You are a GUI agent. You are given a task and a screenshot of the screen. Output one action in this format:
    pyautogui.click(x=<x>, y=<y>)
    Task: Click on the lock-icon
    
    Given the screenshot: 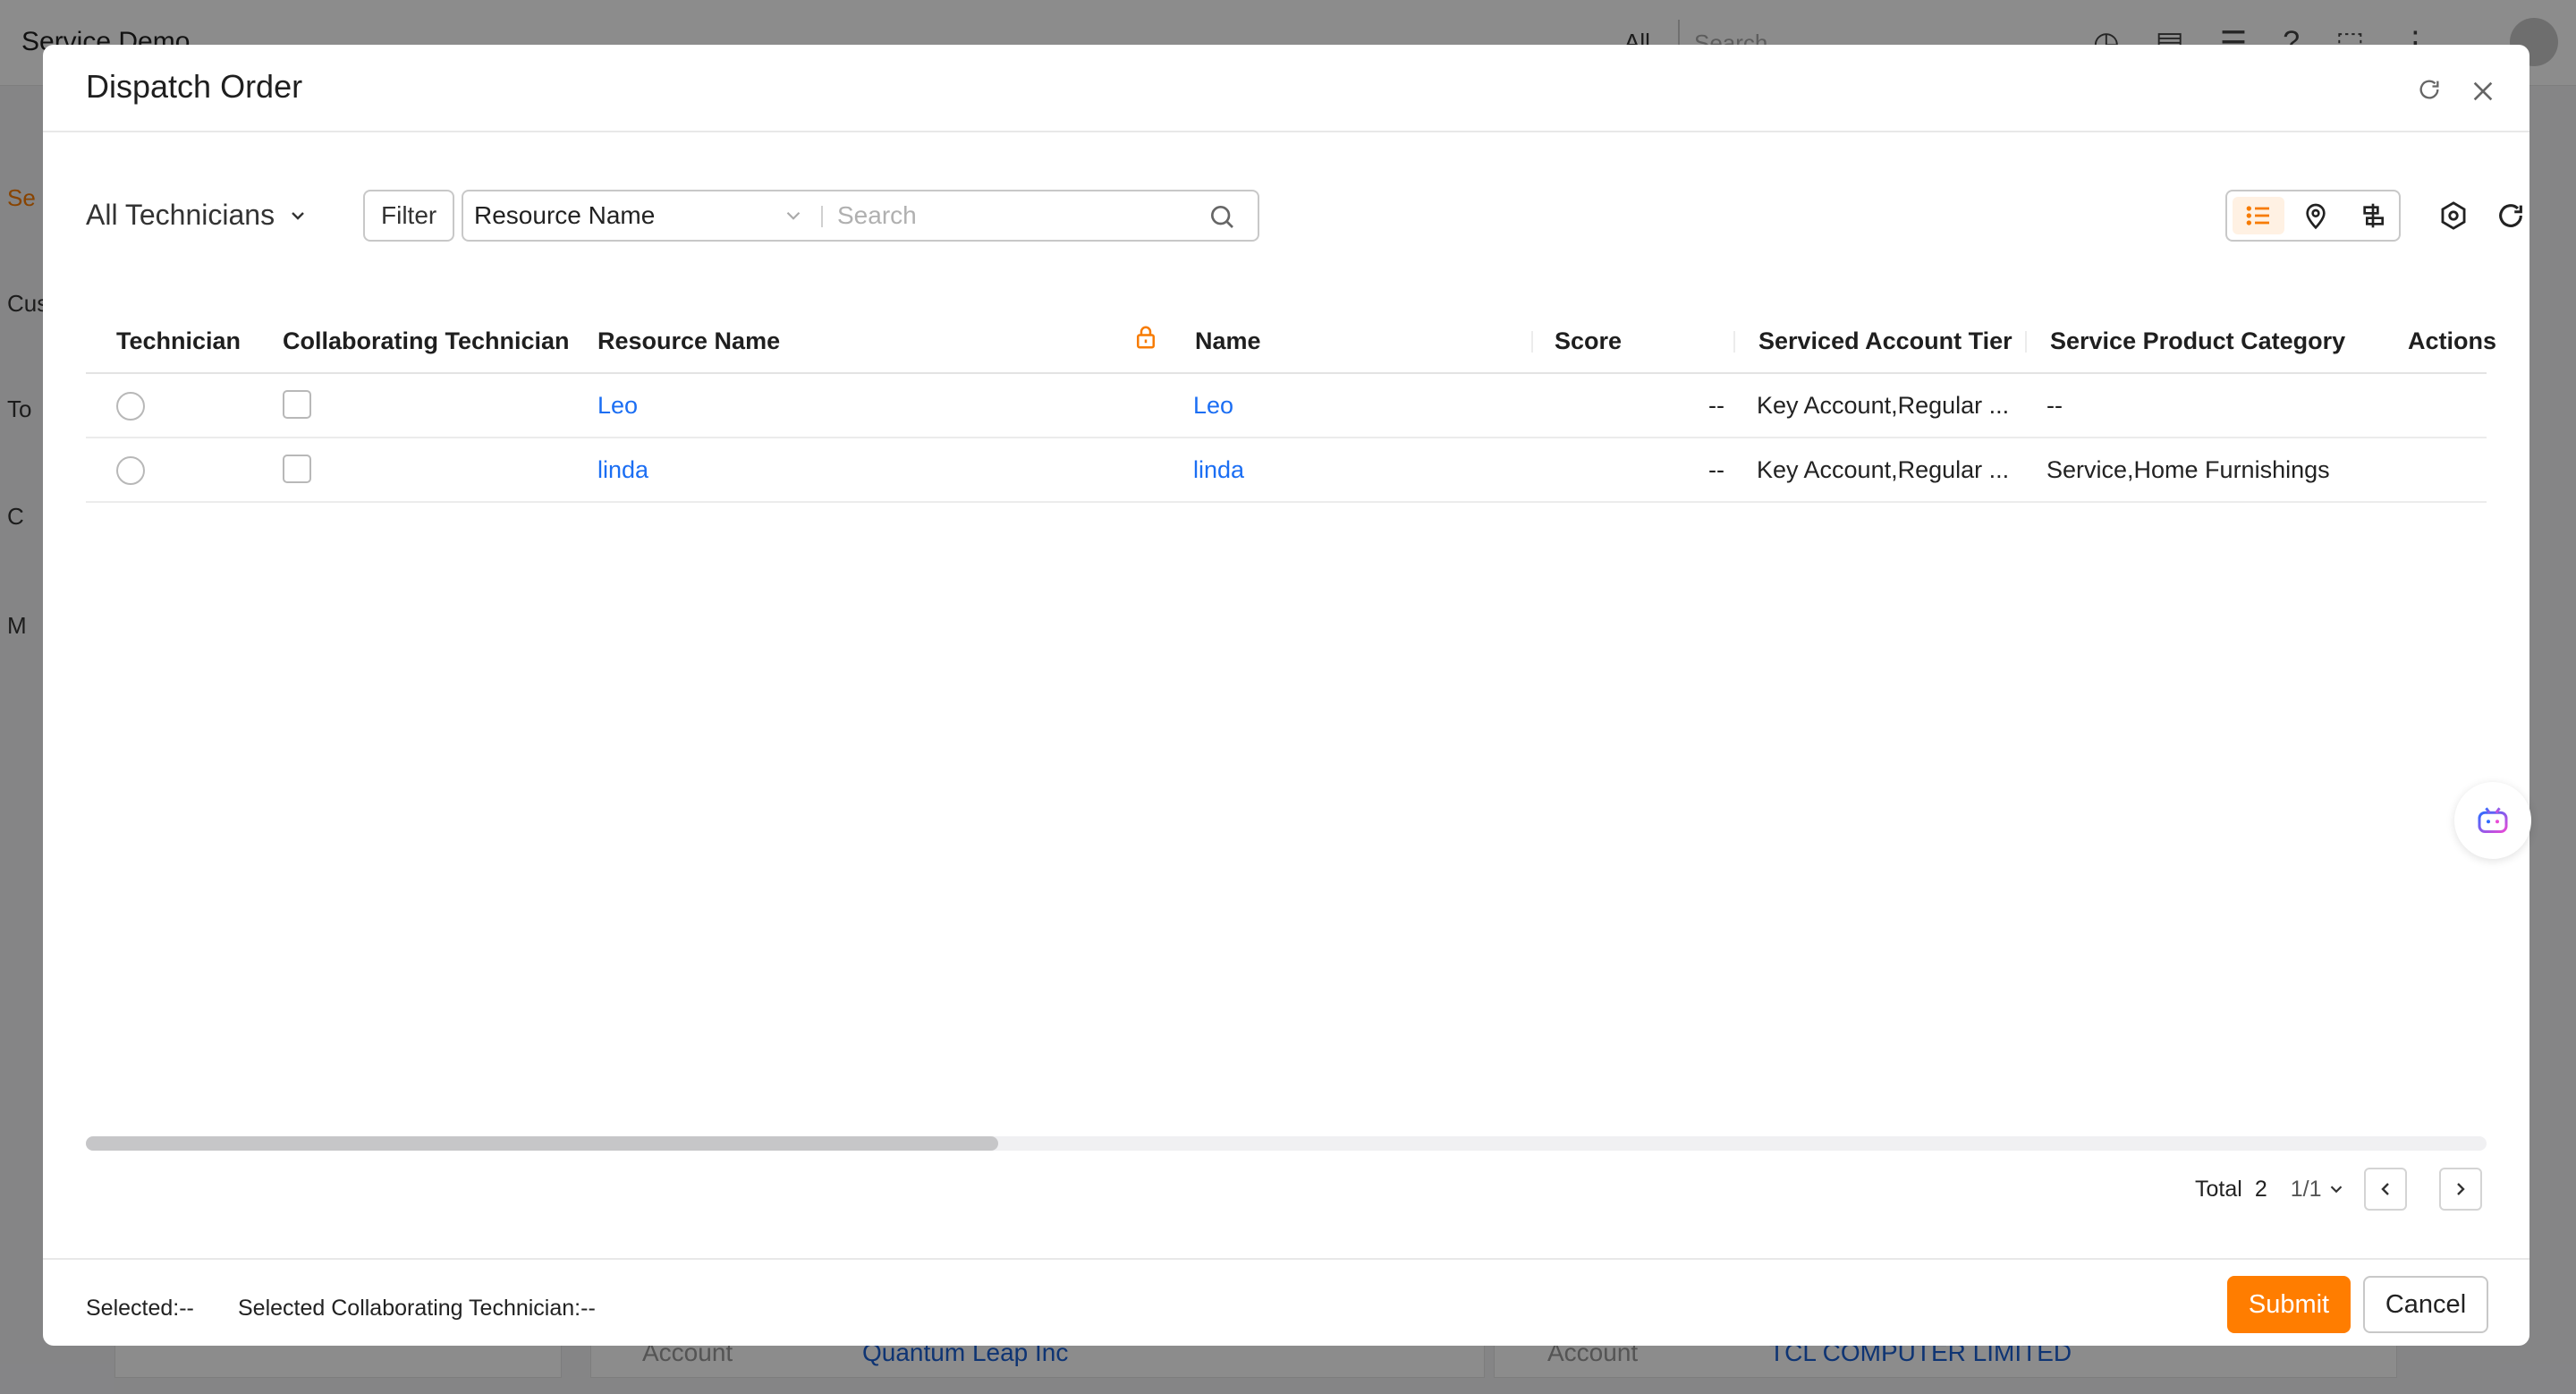 What is the action you would take?
    pyautogui.click(x=1146, y=339)
    